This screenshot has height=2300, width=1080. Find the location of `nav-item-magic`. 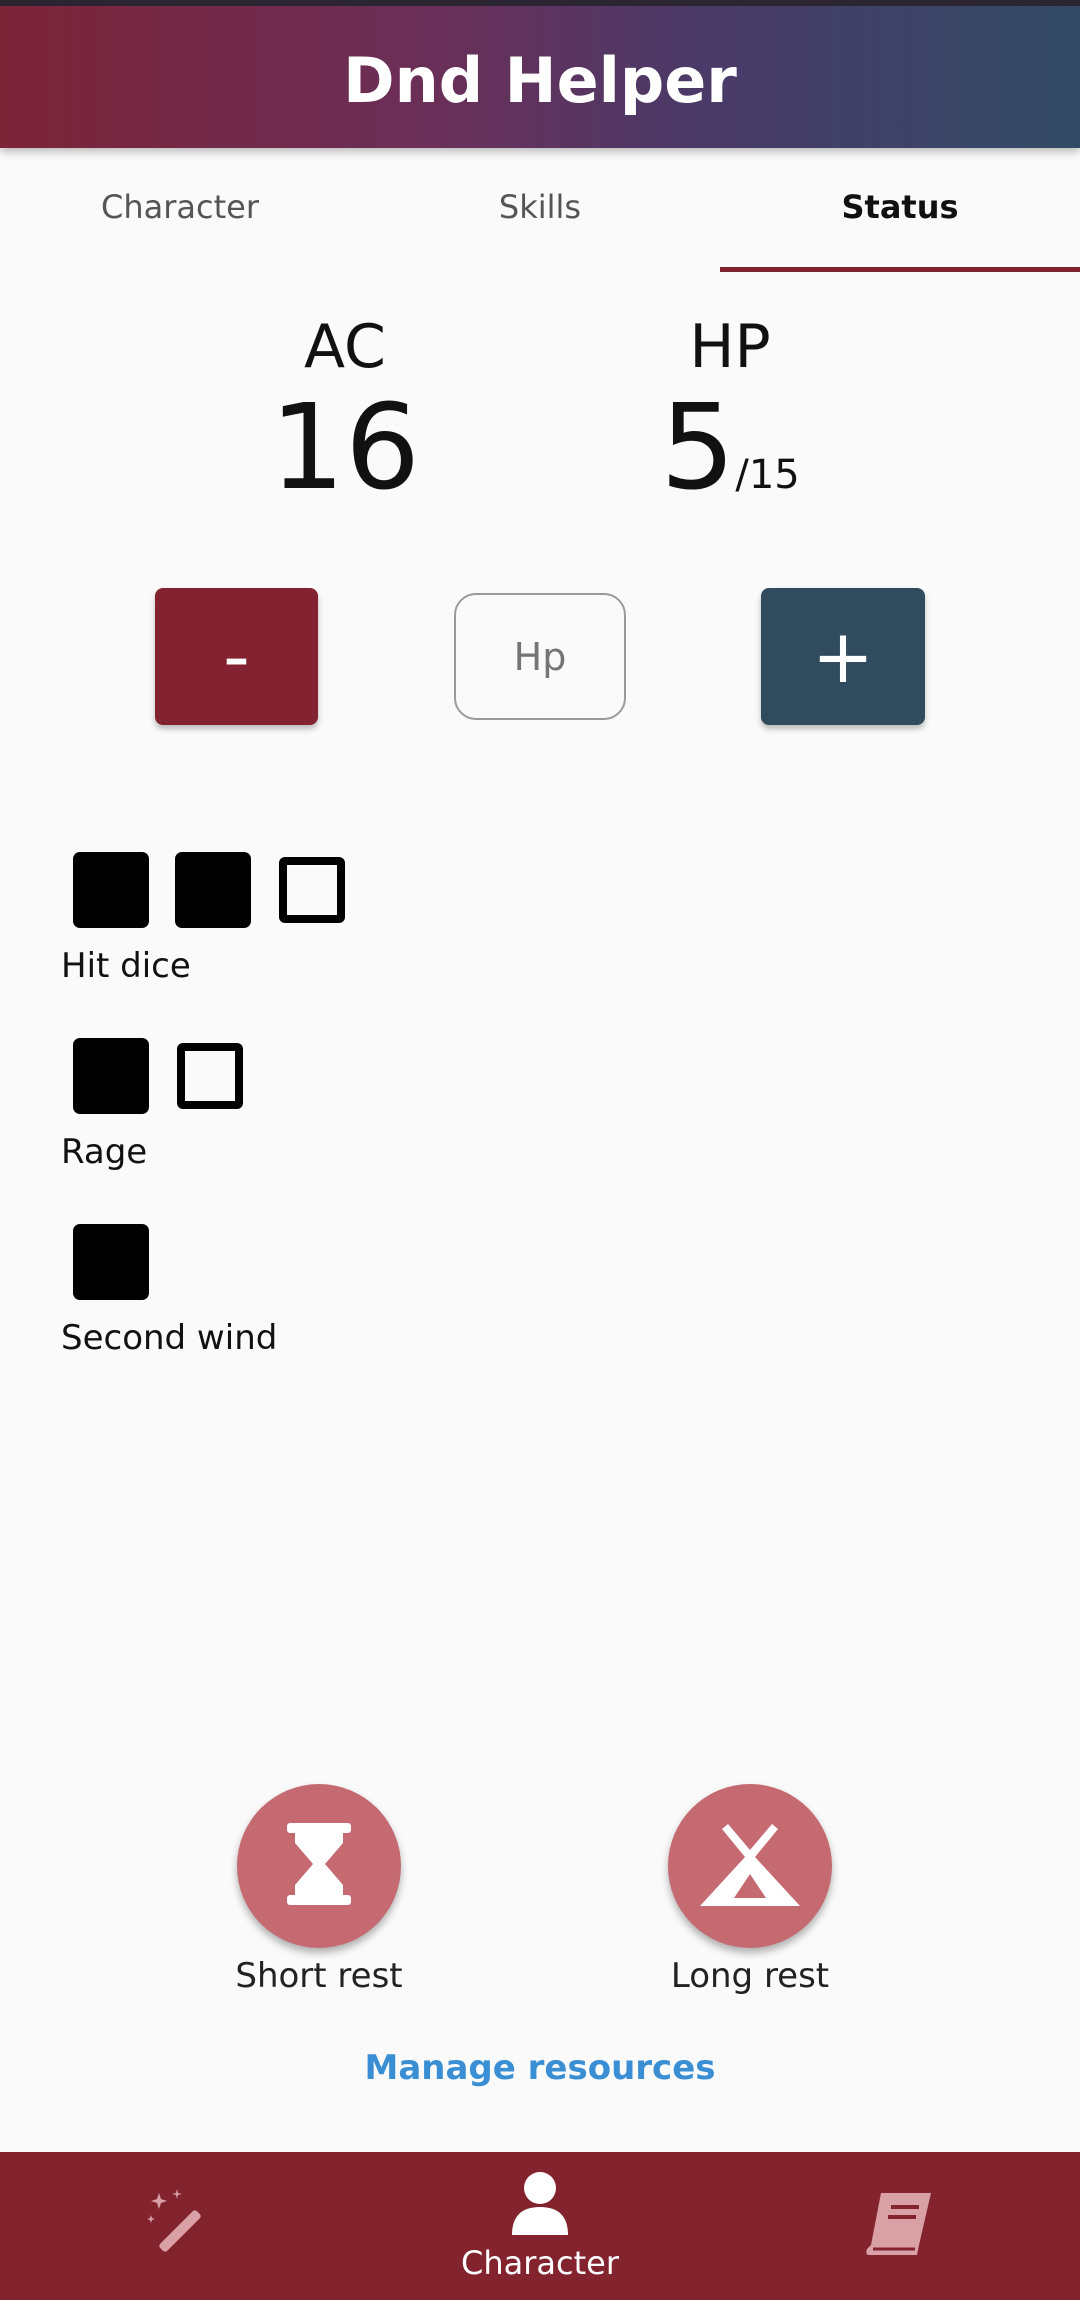

nav-item-magic is located at coordinates (180, 2226).